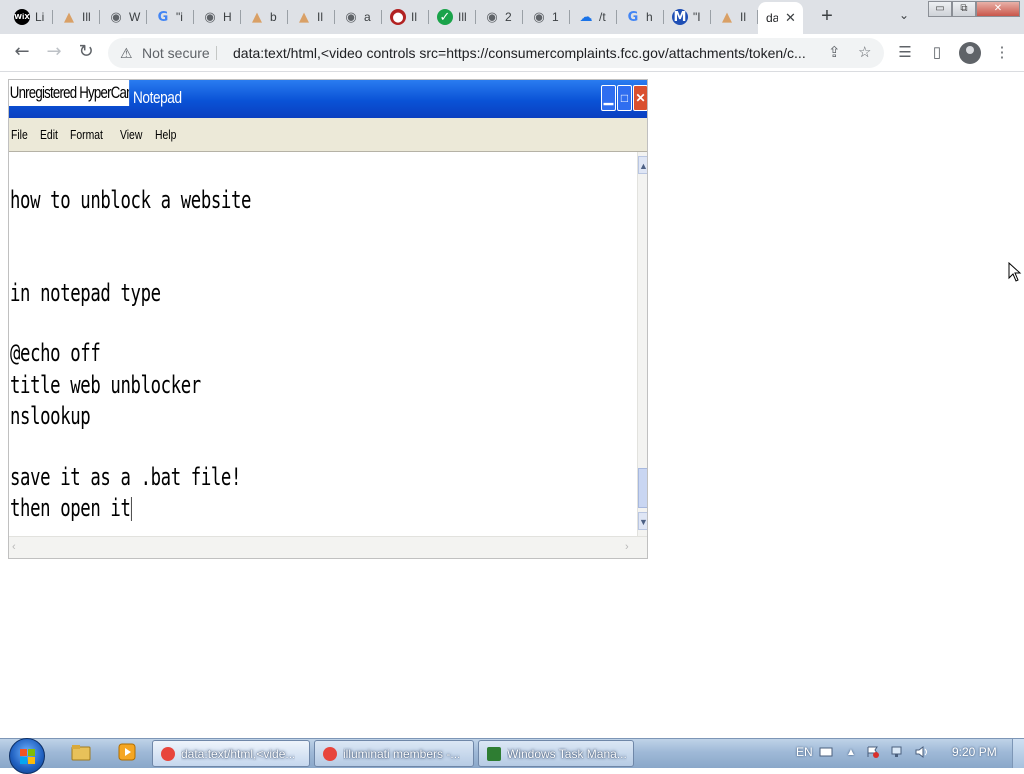 This screenshot has height=774, width=1024. What do you see at coordinates (22, 53) in the screenshot?
I see `back-button: ←` at bounding box center [22, 53].